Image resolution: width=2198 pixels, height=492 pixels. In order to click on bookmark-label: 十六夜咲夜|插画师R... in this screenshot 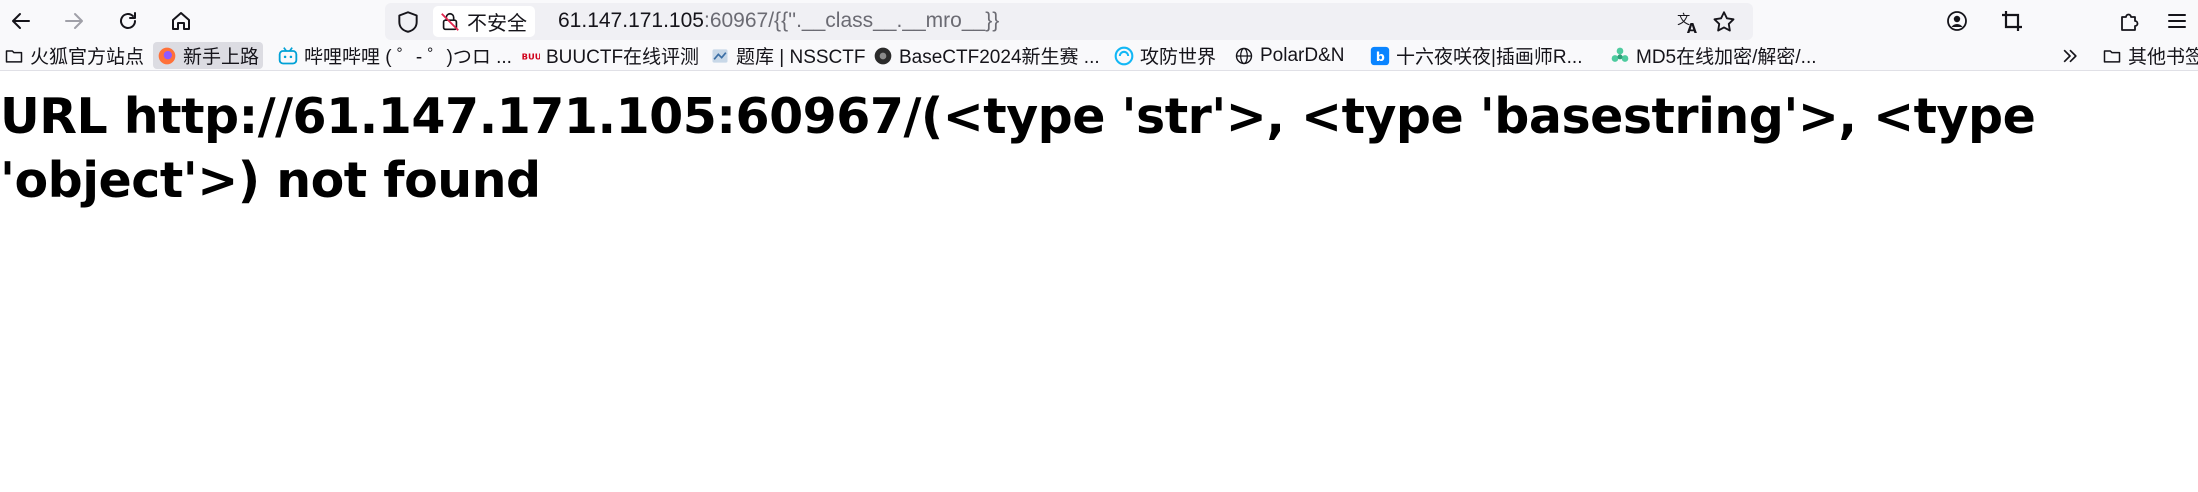, I will do `click(1489, 57)`.